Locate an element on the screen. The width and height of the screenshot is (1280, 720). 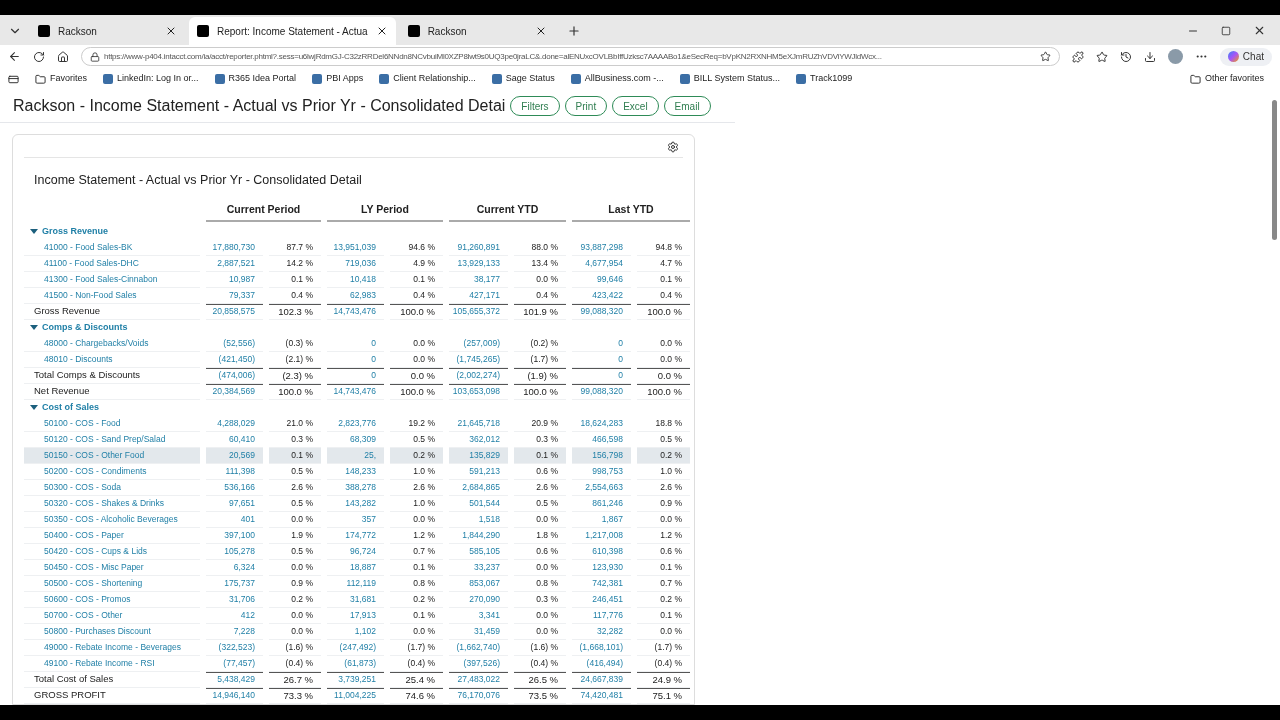
amount-link: 31,459 is located at coordinates (478, 631).